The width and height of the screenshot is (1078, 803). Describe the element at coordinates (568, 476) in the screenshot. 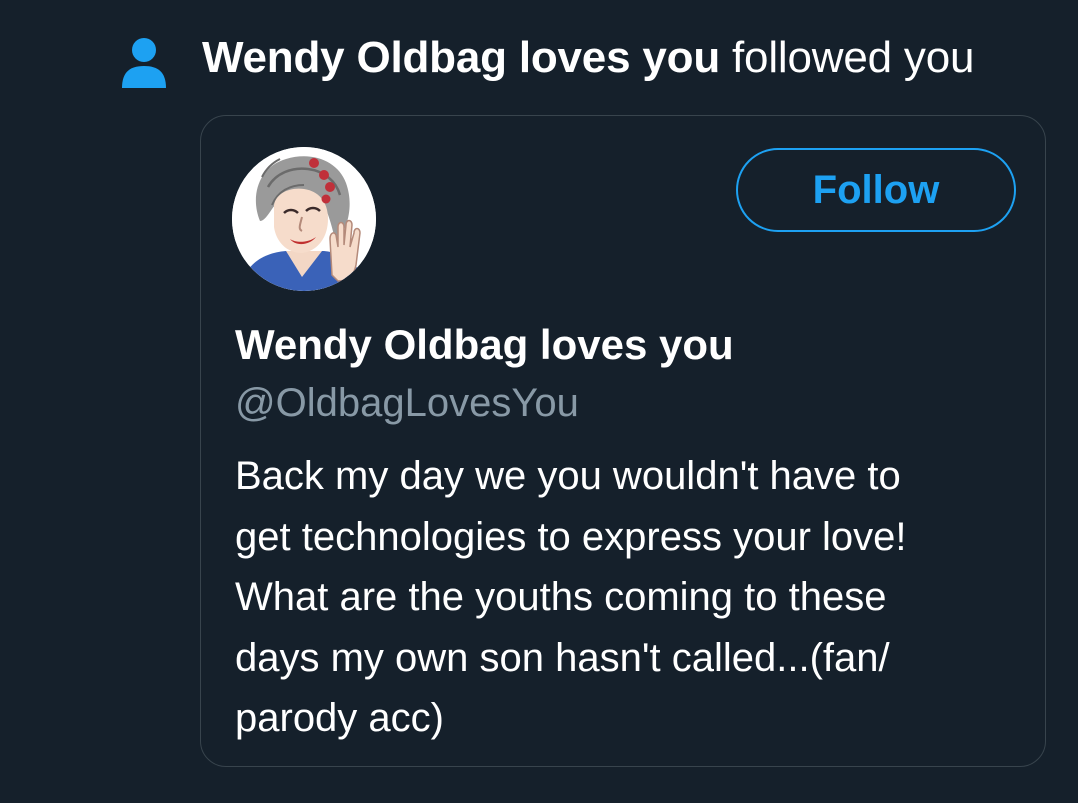

I see `bio-line: Back my day we you wouldn't have to` at that location.